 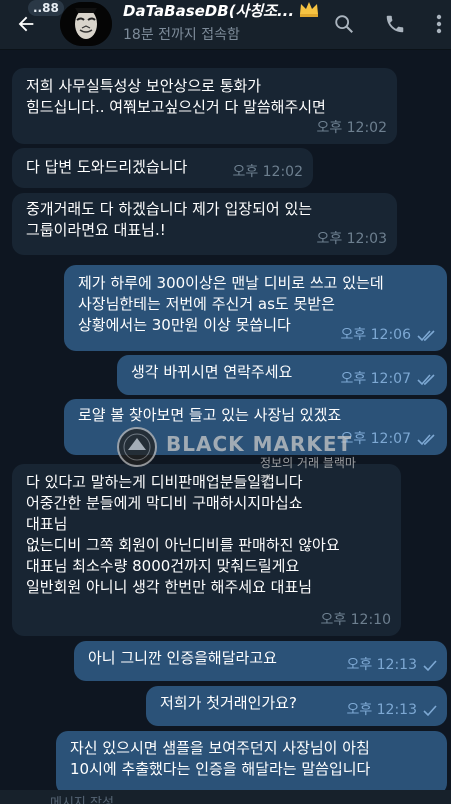 What do you see at coordinates (181, 35) in the screenshot?
I see `last-seen-status: 18분 전까지 접속함` at bounding box center [181, 35].